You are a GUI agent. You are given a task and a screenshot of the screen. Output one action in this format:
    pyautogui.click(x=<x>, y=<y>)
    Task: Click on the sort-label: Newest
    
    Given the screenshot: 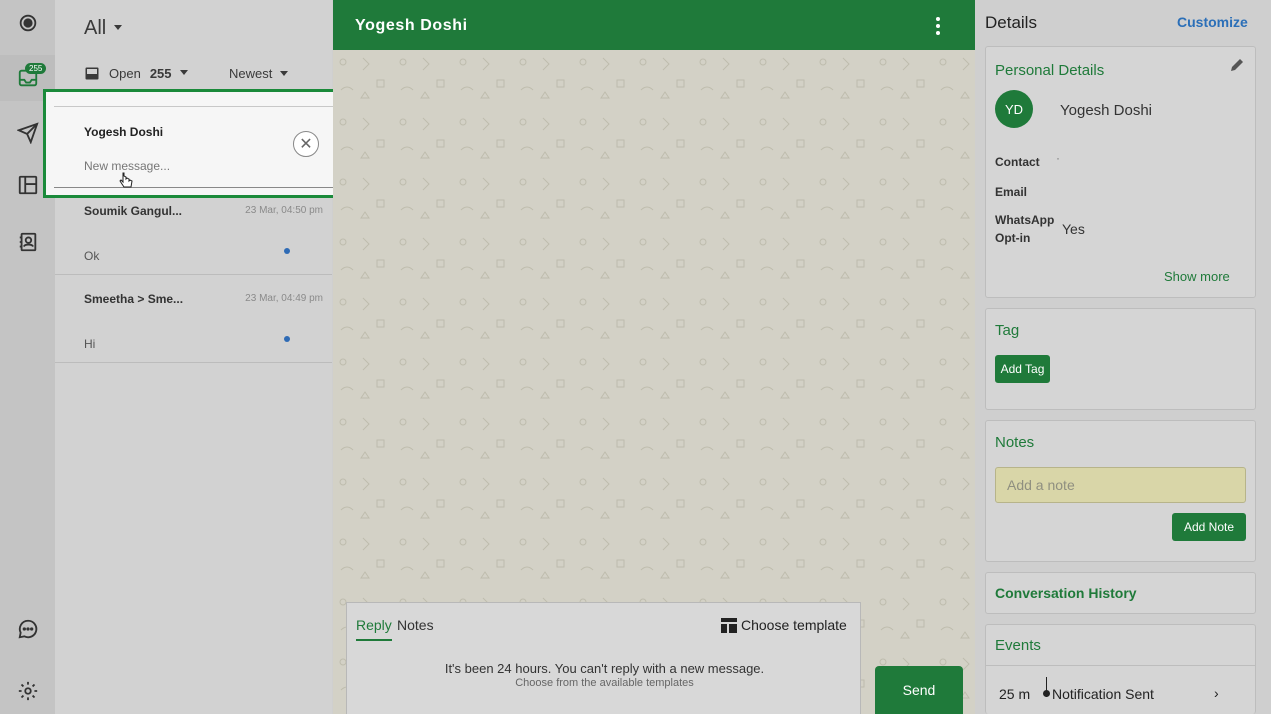 What is the action you would take?
    pyautogui.click(x=251, y=73)
    